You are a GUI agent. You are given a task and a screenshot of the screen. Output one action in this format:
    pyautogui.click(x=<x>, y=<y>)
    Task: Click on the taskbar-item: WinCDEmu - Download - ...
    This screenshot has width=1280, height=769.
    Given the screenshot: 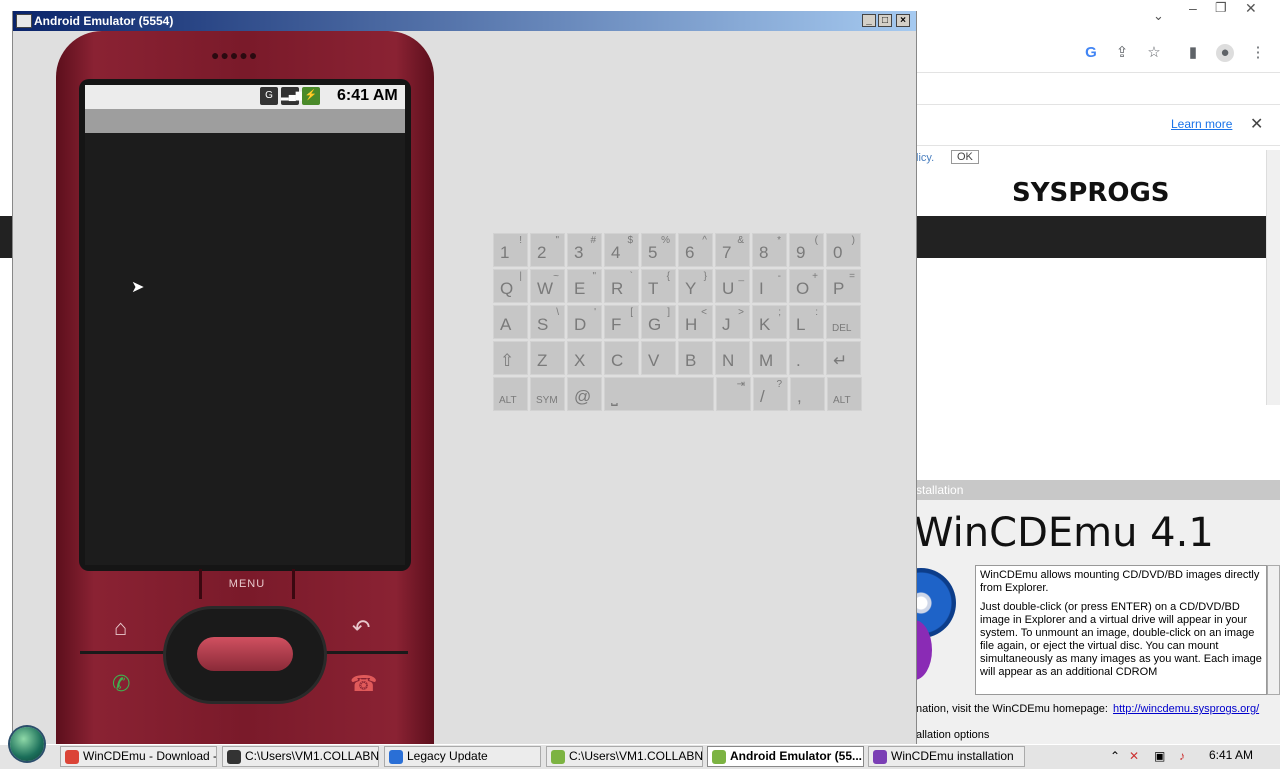 What is the action you would take?
    pyautogui.click(x=138, y=756)
    